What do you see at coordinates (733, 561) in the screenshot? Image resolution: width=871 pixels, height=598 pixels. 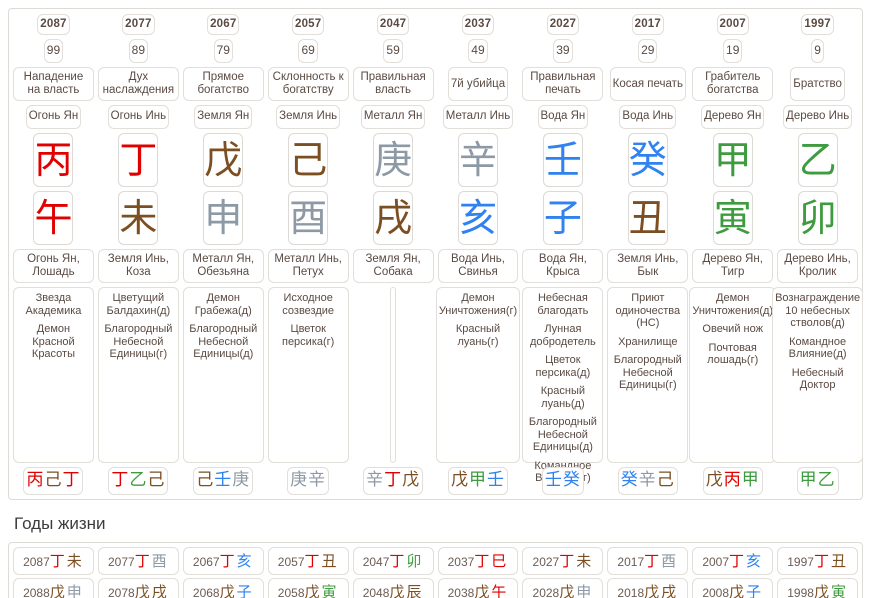 I see `year-item: 2007丁亥` at bounding box center [733, 561].